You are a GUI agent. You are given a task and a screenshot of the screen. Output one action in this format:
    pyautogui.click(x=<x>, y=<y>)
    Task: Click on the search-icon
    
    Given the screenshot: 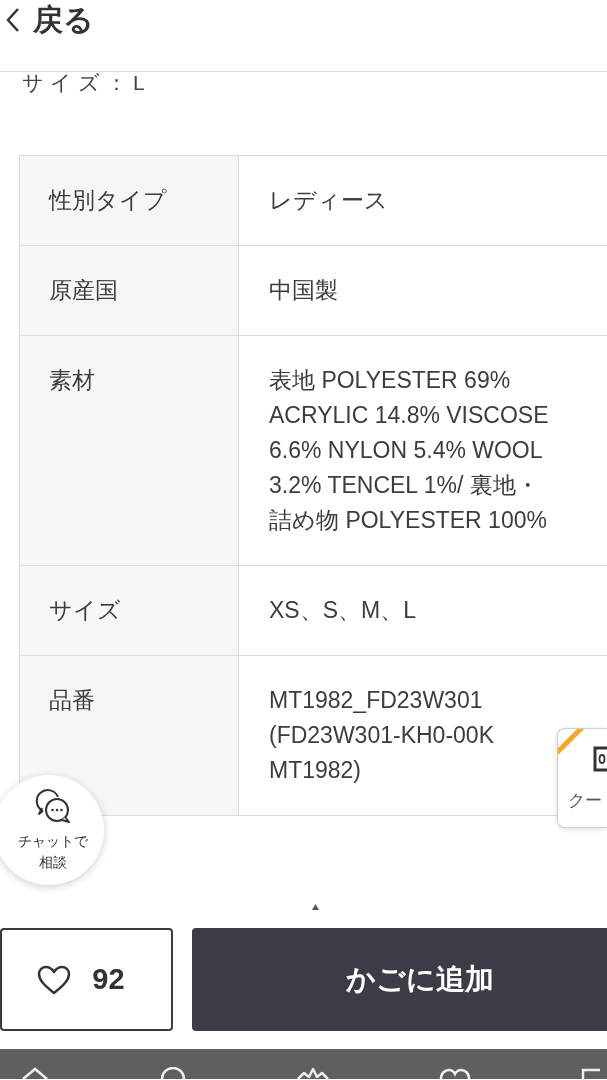 What is the action you would take?
    pyautogui.click(x=173, y=1073)
    